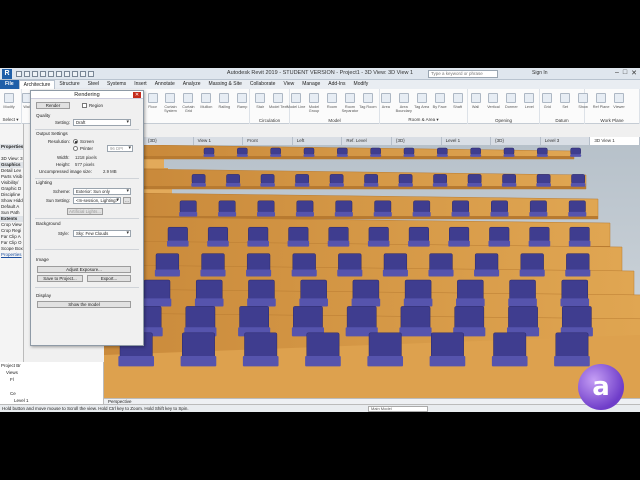 This screenshot has width=640, height=480. What do you see at coordinates (439, 98) in the screenshot?
I see `by-face-icon` at bounding box center [439, 98].